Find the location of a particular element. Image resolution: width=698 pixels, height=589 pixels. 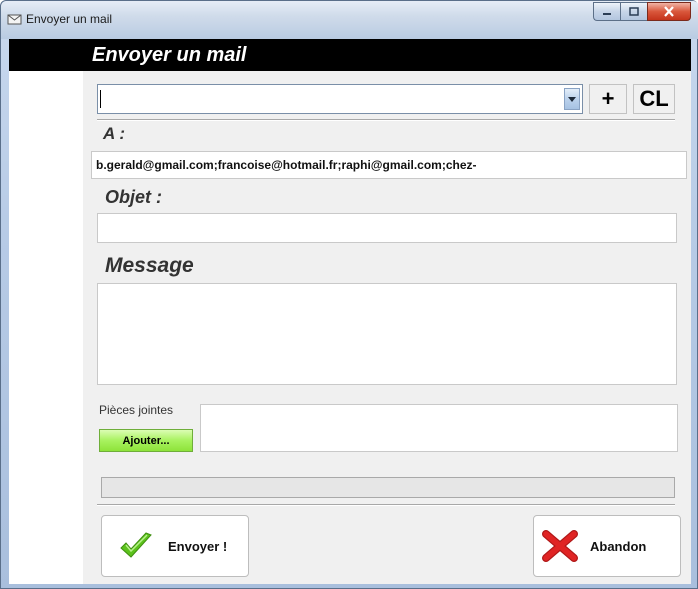

combo-dropdown-button is located at coordinates (572, 99).